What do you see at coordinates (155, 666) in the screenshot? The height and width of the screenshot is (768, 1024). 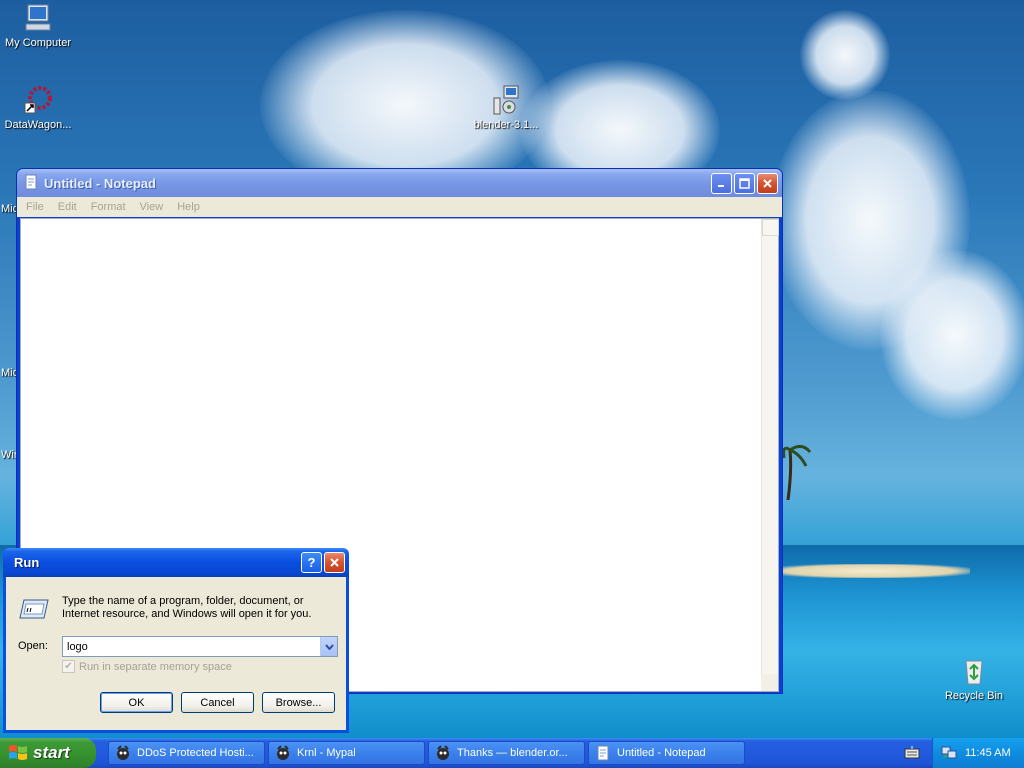 I see `checkbox-label: Run in separate memory space` at bounding box center [155, 666].